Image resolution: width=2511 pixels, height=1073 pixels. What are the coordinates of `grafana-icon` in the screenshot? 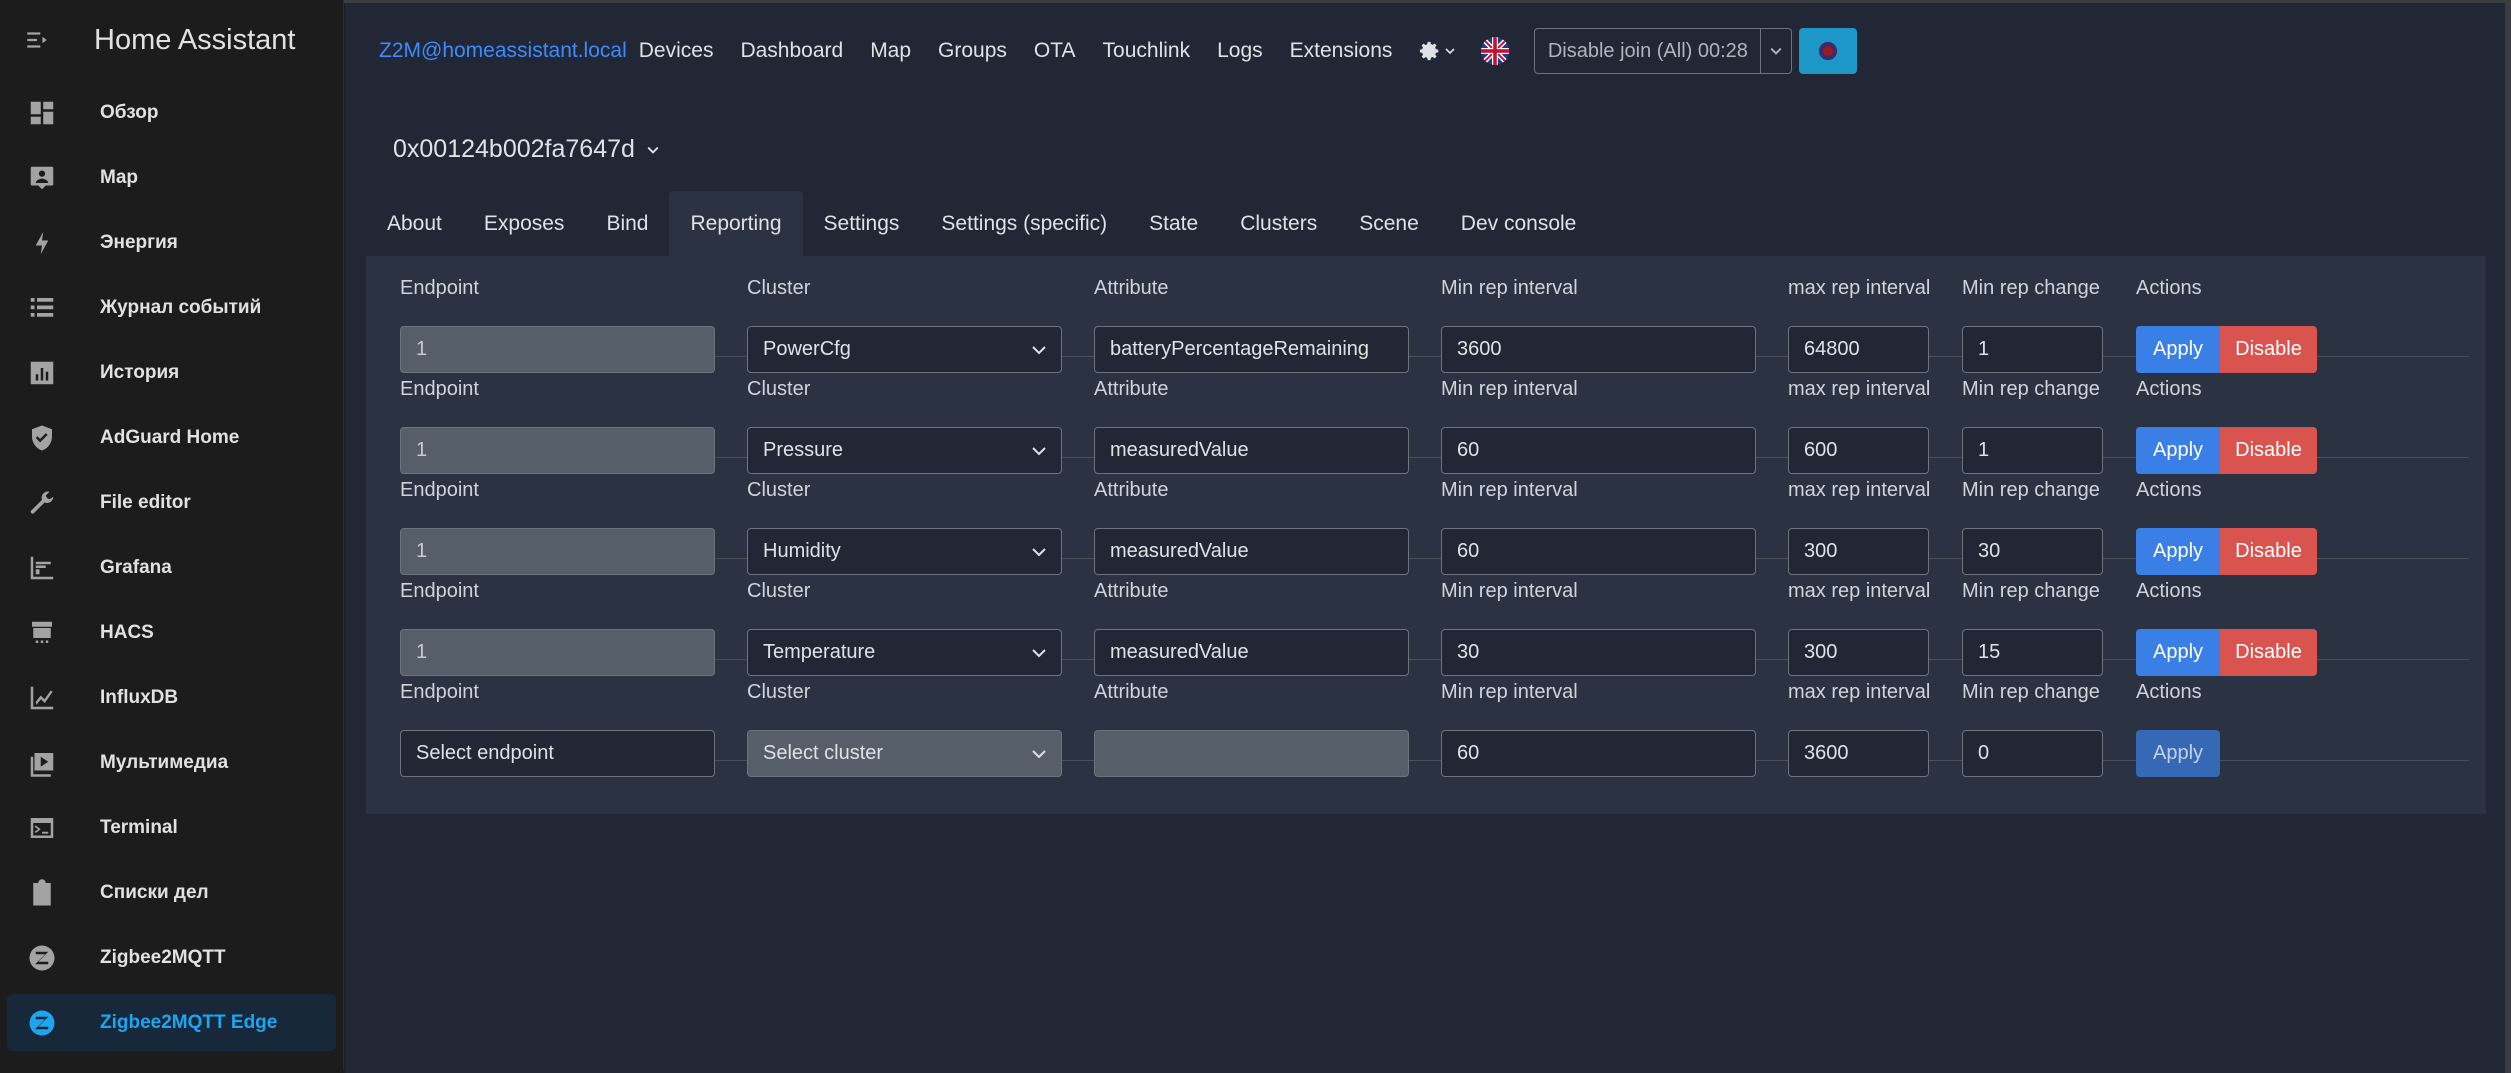 It's located at (42, 568).